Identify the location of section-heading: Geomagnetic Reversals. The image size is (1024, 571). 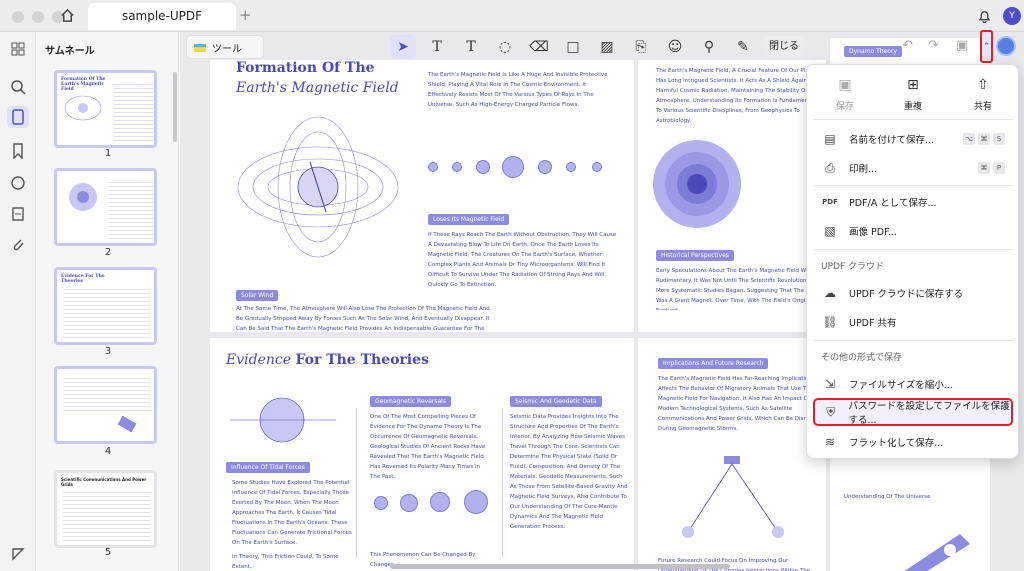
(410, 401).